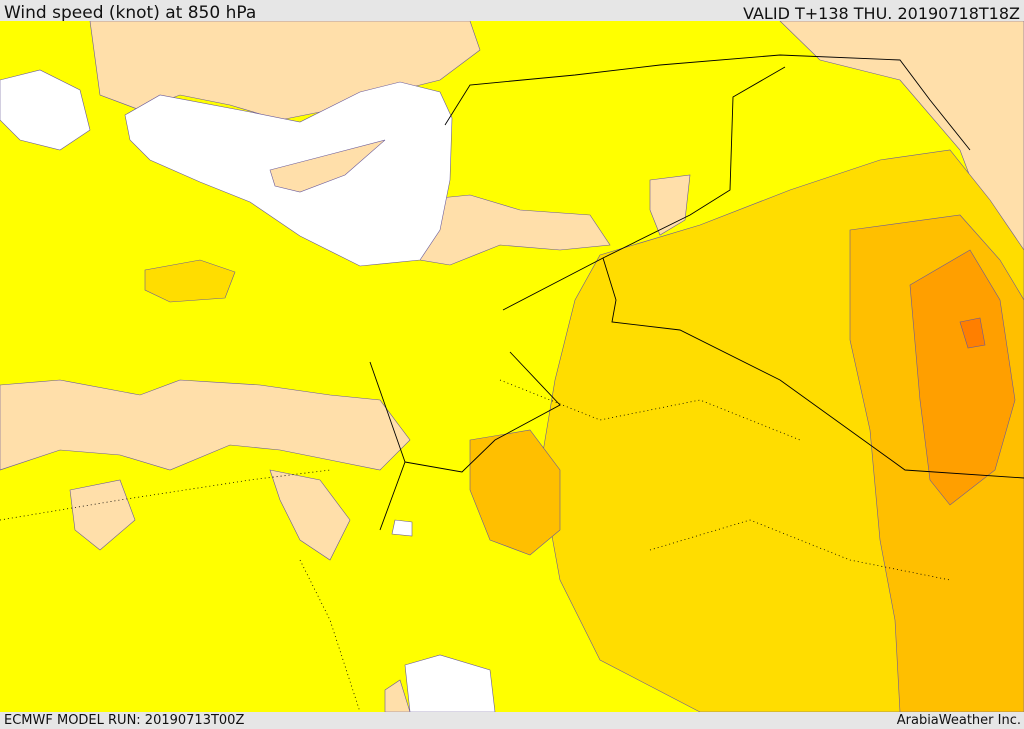  Describe the element at coordinates (124, 720) in the screenshot. I see `model-run: ECMWF MODEL RUN: 20190713T00Z` at that location.